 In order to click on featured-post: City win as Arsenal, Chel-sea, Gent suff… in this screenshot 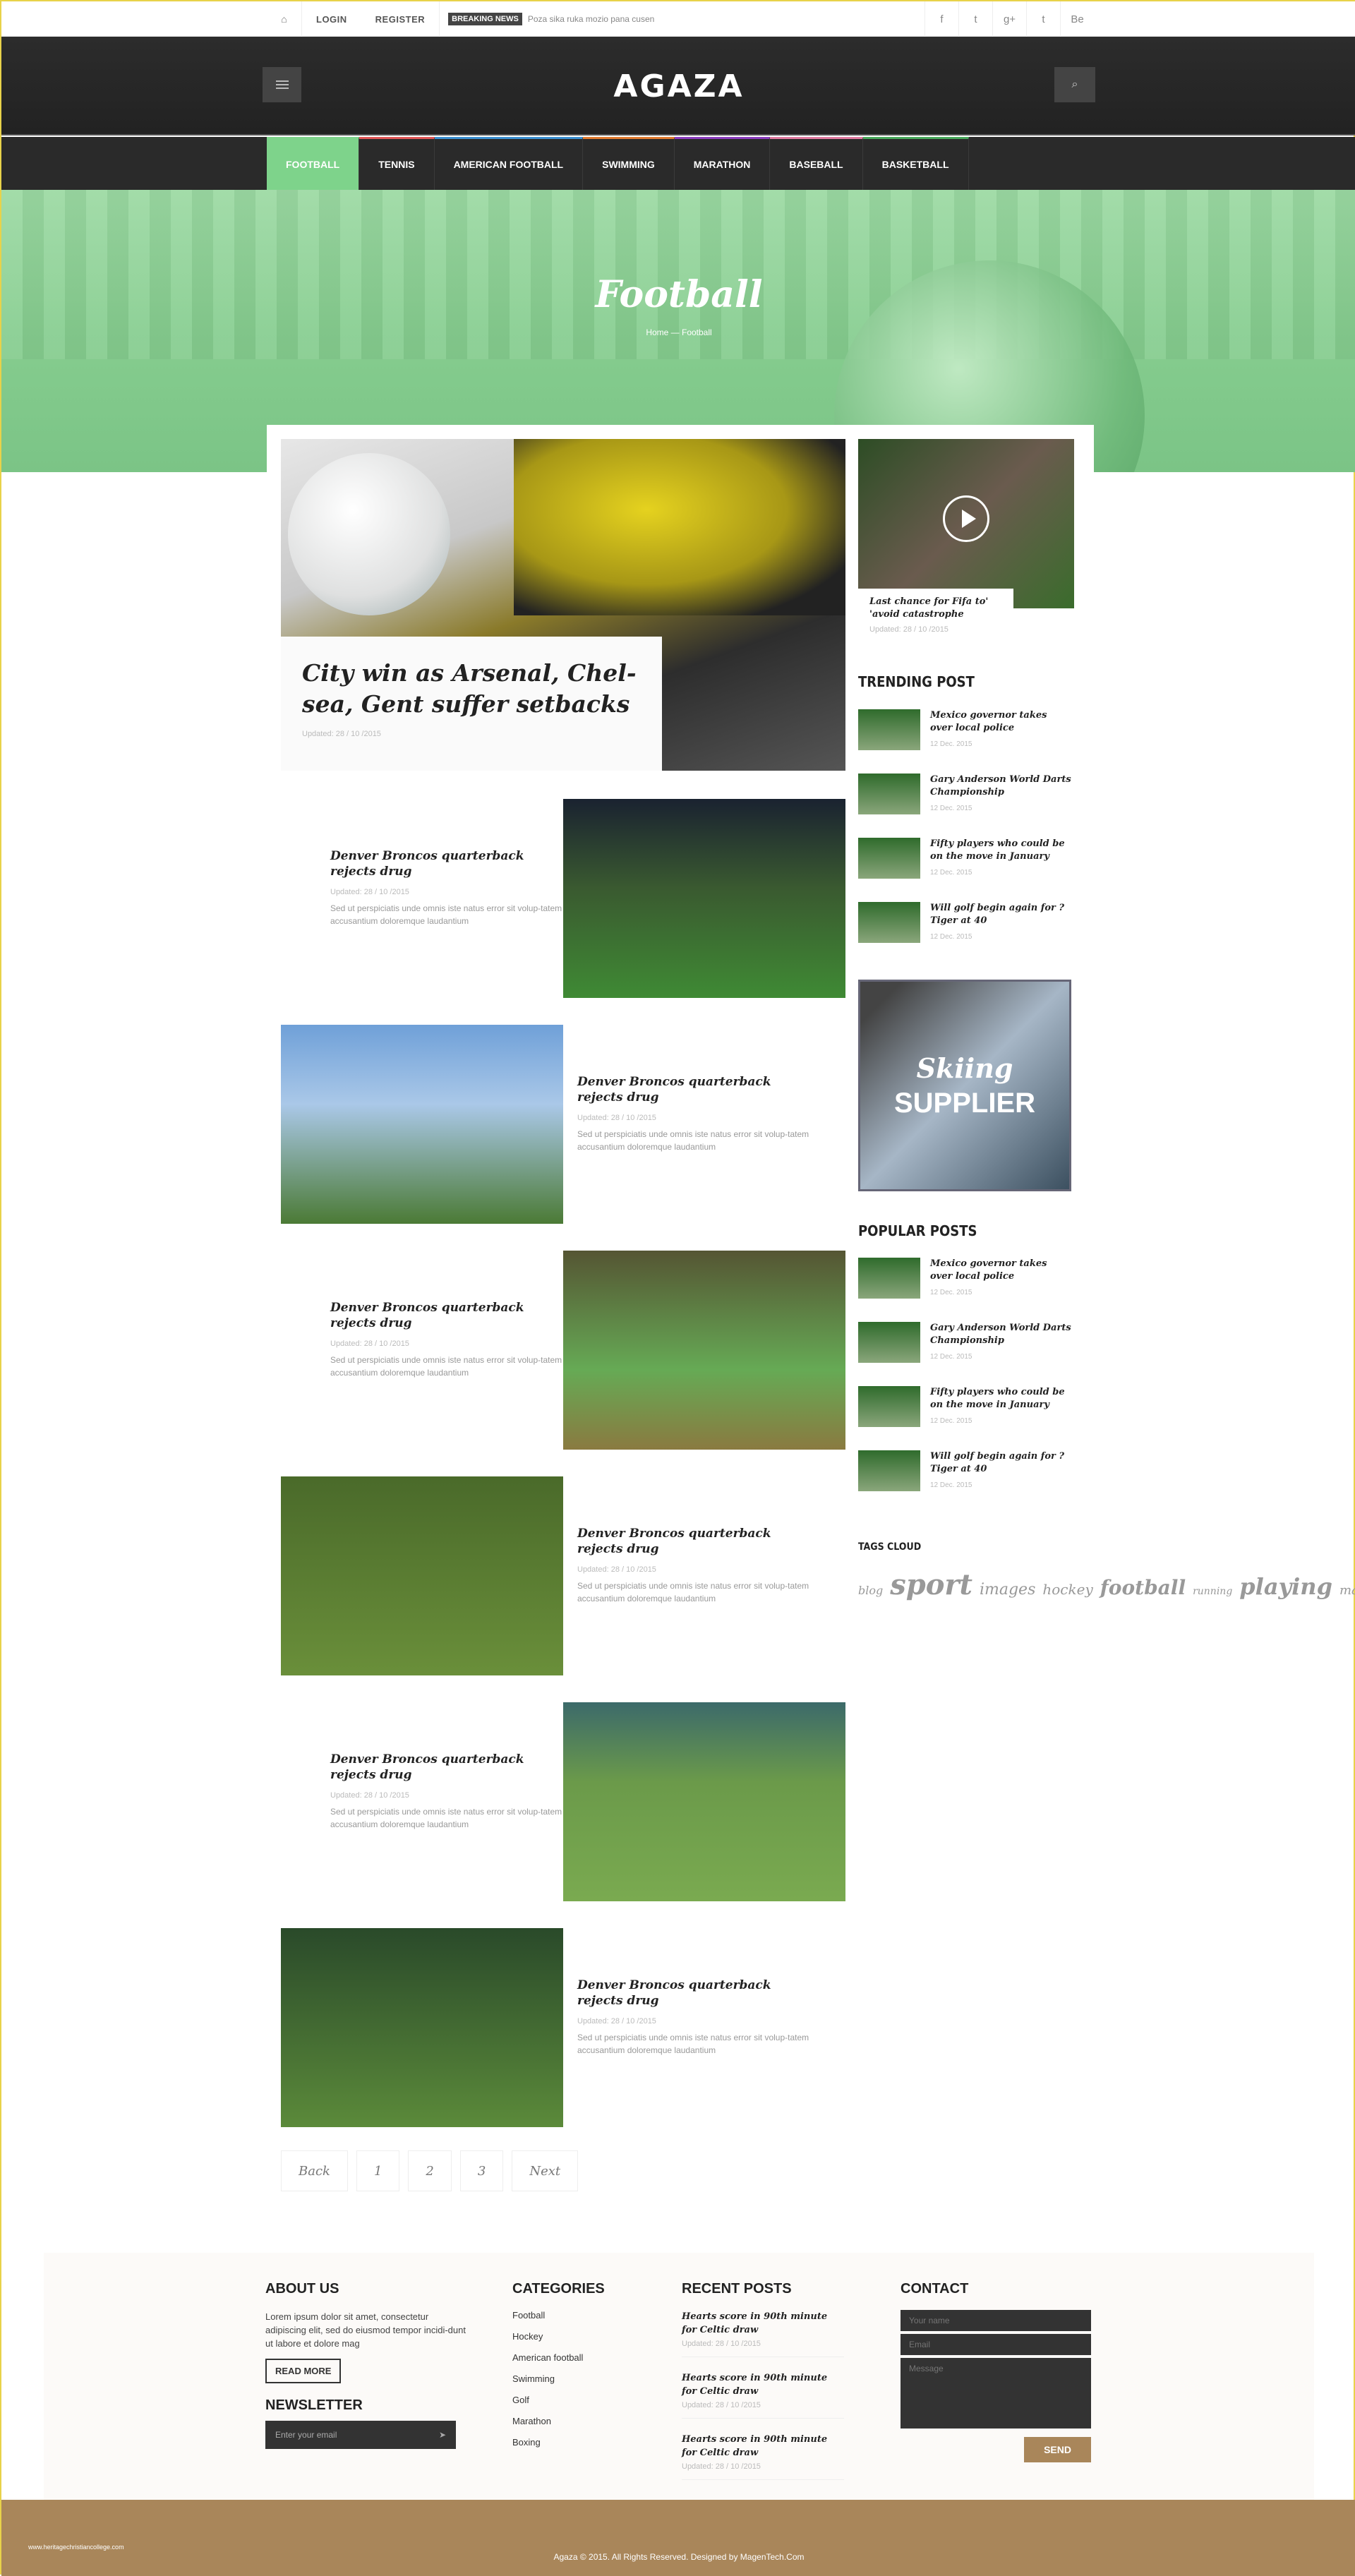, I will do `click(563, 605)`.